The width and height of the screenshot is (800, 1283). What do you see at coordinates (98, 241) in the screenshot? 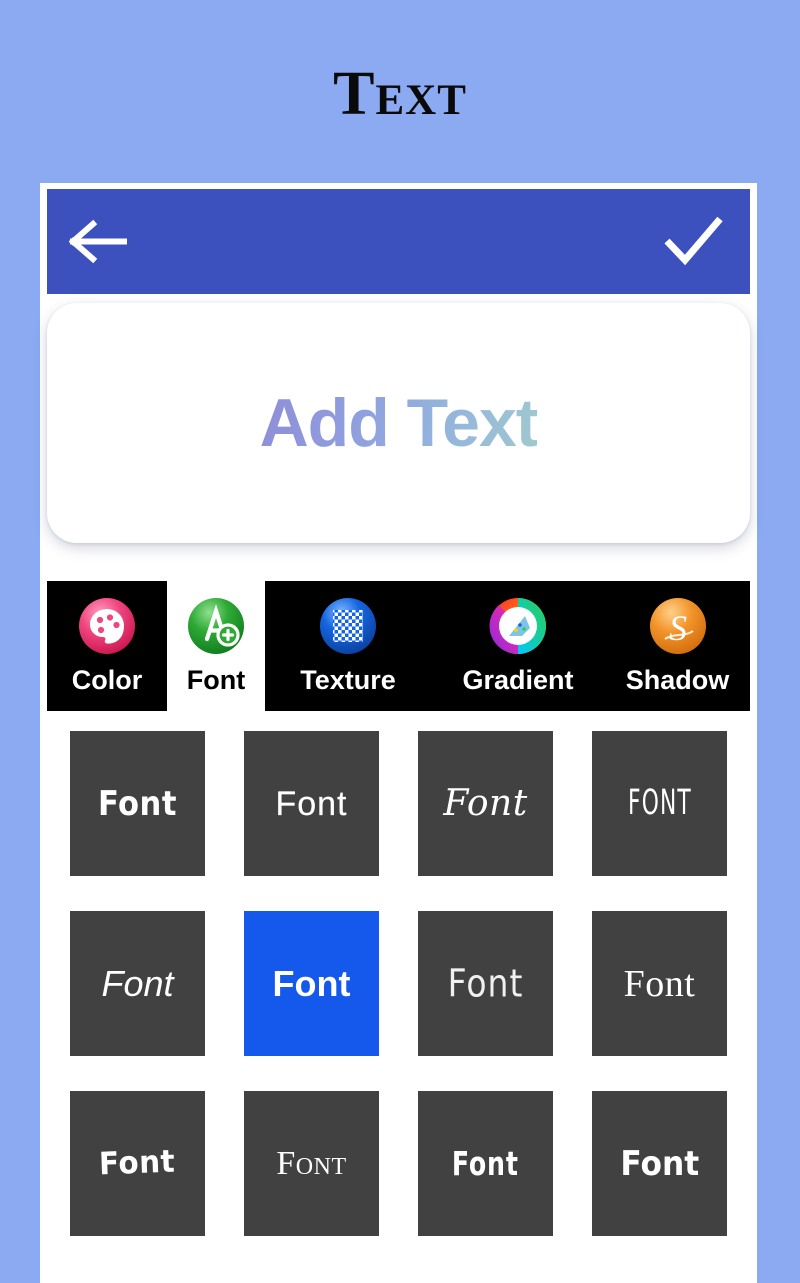
I see `arrow-left-icon` at bounding box center [98, 241].